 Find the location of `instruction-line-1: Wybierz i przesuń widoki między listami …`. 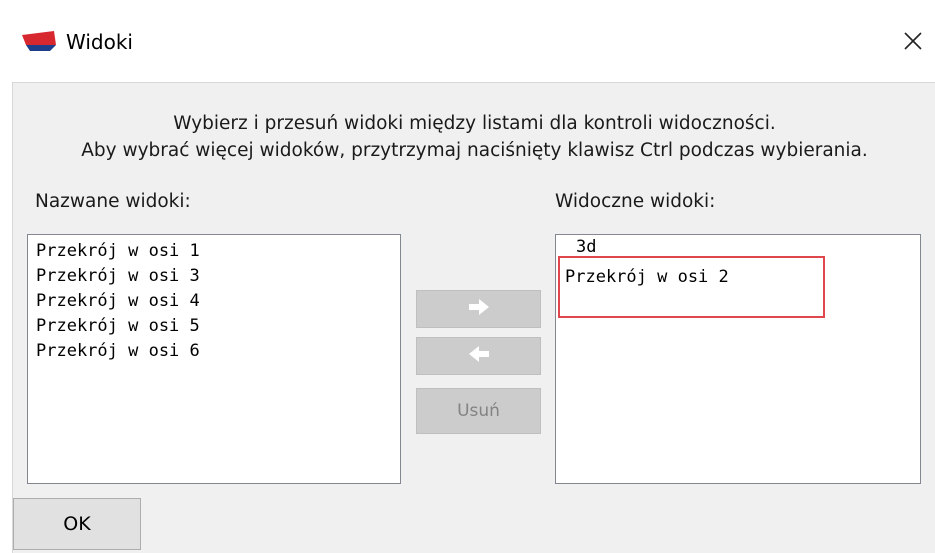

instruction-line-1: Wybierz i przesuń widoki między listami … is located at coordinates (474, 123).